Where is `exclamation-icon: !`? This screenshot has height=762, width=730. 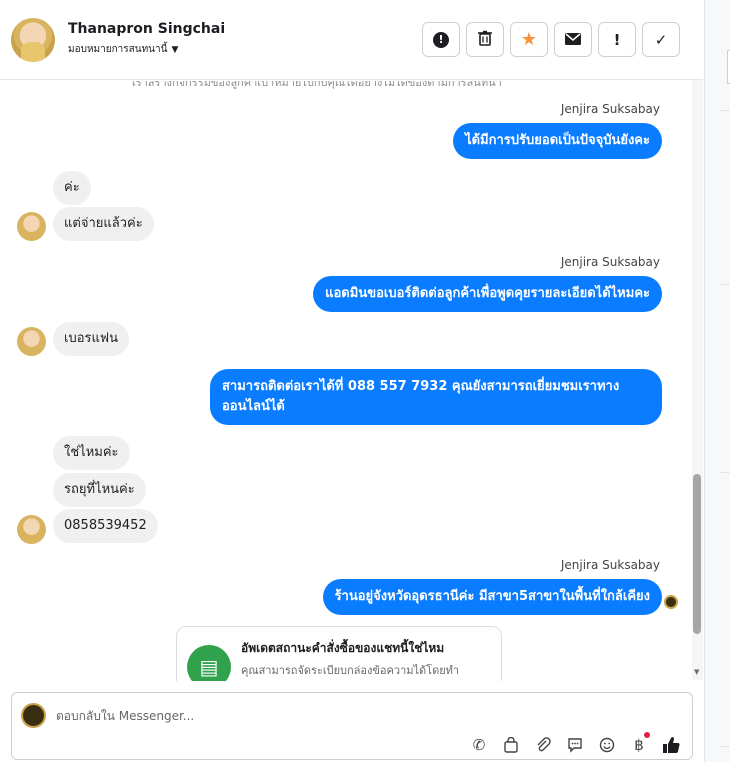 exclamation-icon: ! is located at coordinates (617, 39).